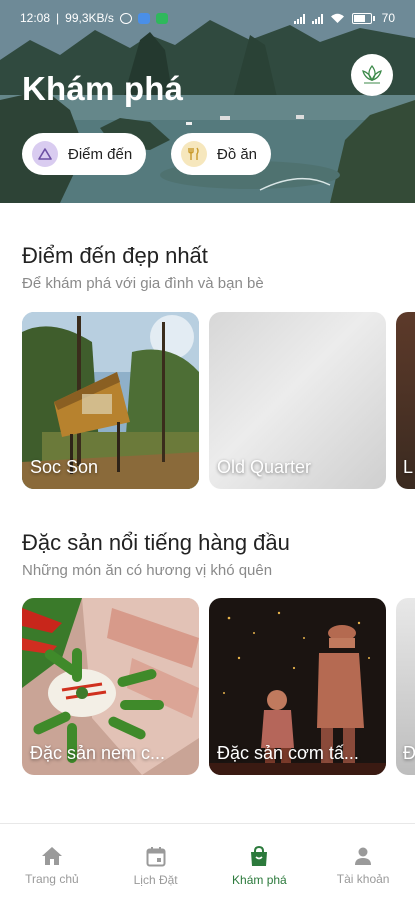 This screenshot has width=415, height=900. What do you see at coordinates (363, 879) in the screenshot?
I see `nav-label-account: Tài khoản` at bounding box center [363, 879].